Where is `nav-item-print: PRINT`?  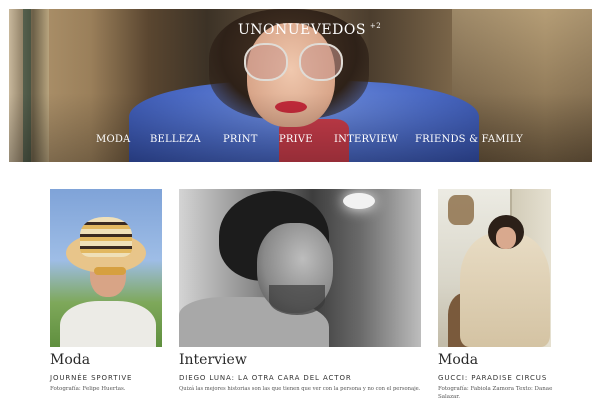
nav-item-print: PRINT is located at coordinates (240, 139).